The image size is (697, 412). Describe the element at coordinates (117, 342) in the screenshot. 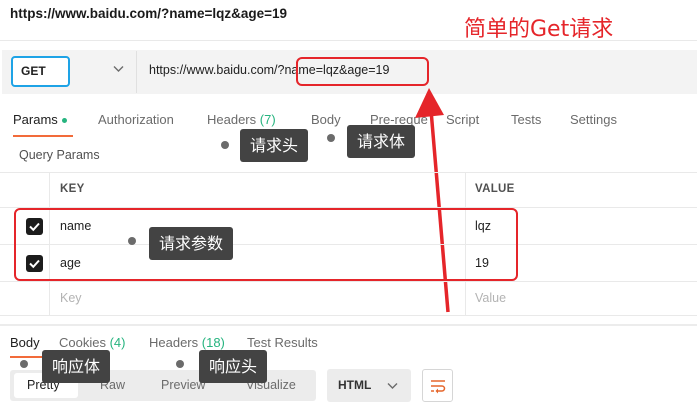

I see `response-tab-cookies-count: (4)` at that location.